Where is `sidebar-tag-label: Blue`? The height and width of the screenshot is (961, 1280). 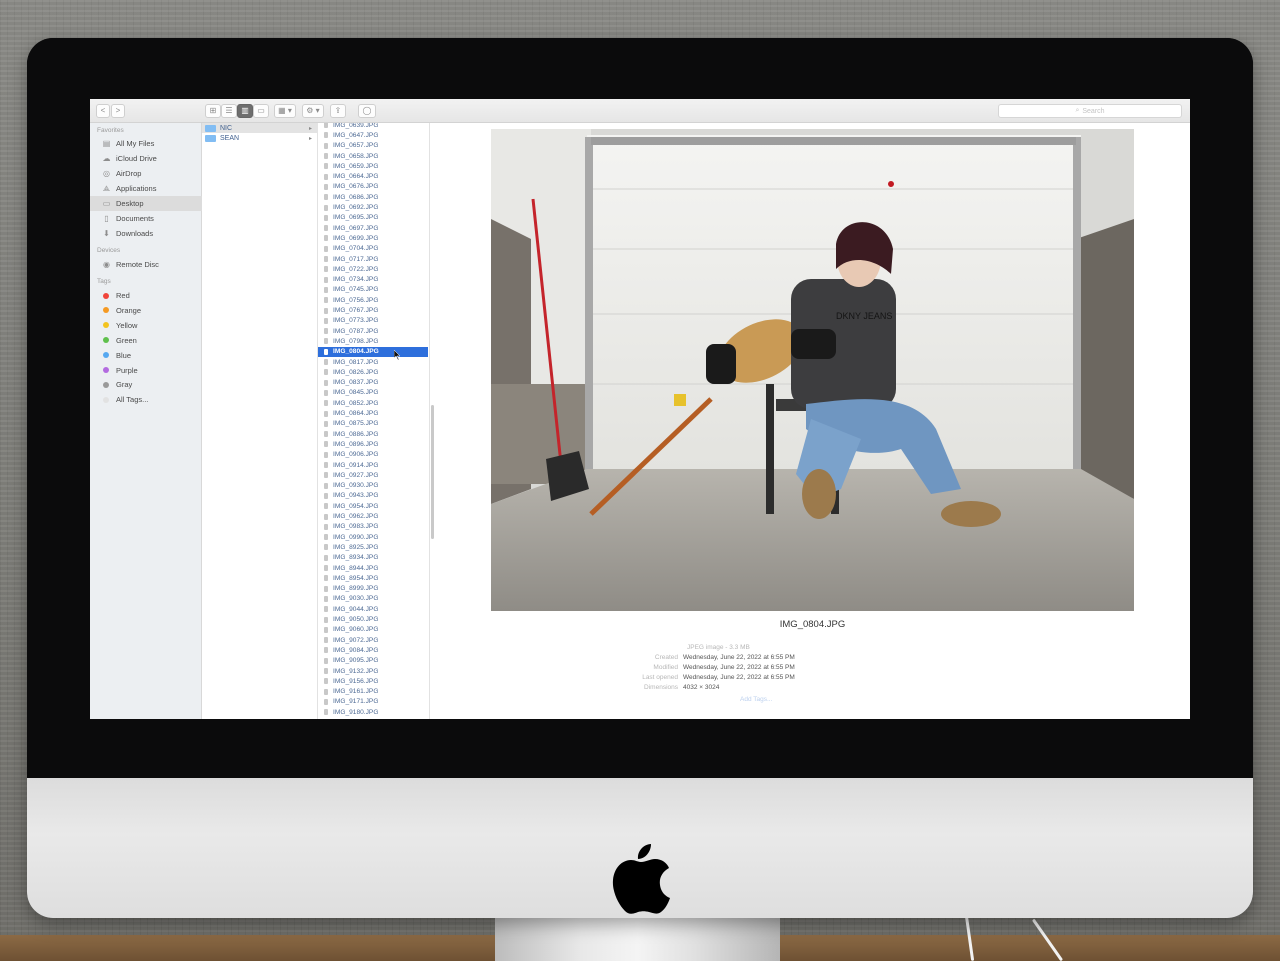
sidebar-tag-label: Blue is located at coordinates (124, 355).